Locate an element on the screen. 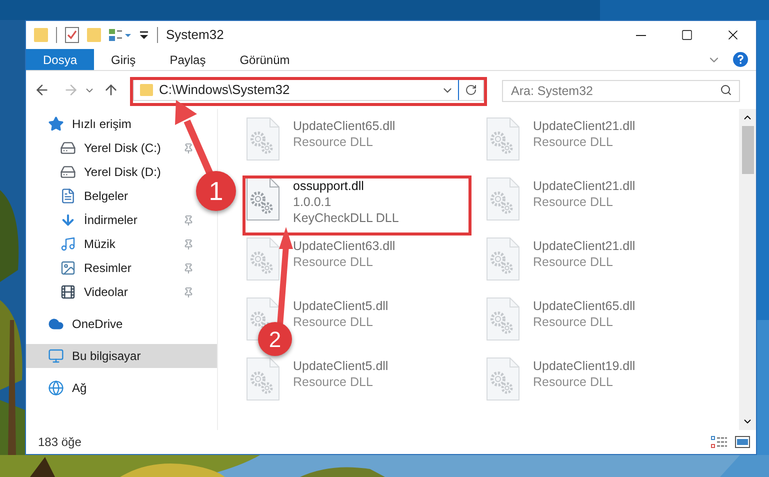 Image resolution: width=769 pixels, height=477 pixels. cloud-icon is located at coordinates (56, 324).